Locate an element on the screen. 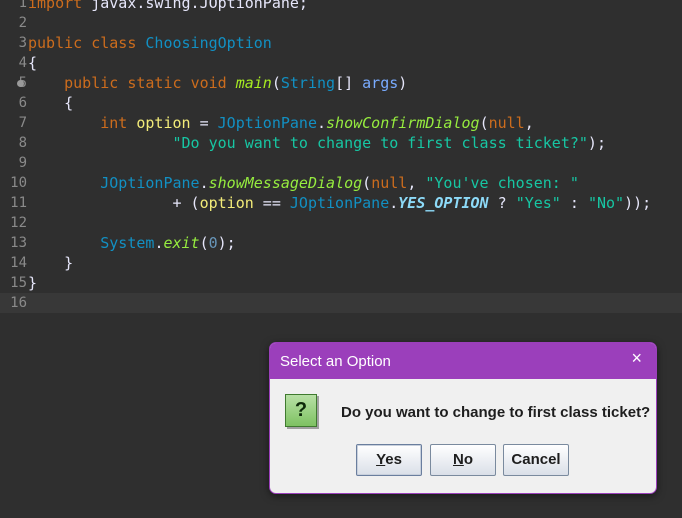 The image size is (682, 518). code-line: 14 } is located at coordinates (341, 263).